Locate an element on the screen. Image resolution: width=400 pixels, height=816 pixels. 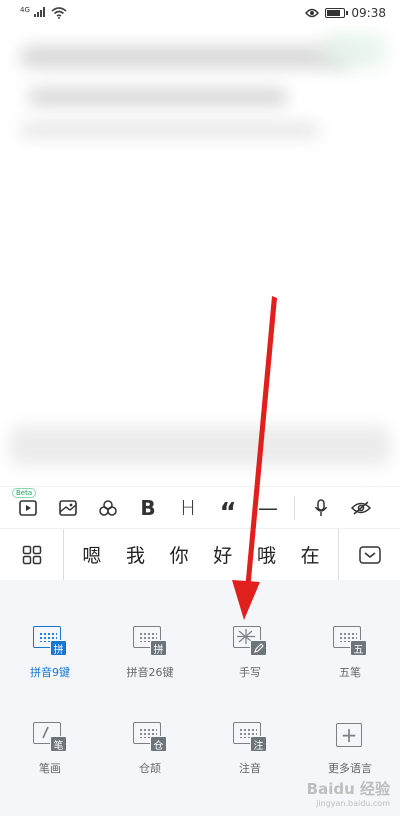
mode-handwriting: 手写 is located at coordinates (250, 653).